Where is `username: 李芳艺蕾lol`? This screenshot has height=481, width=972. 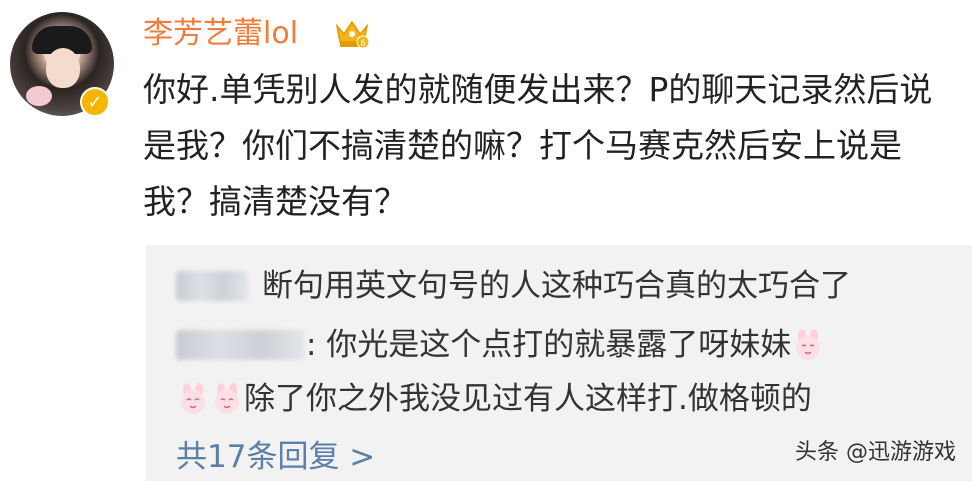 username: 李芳艺蕾lol is located at coordinates (220, 34).